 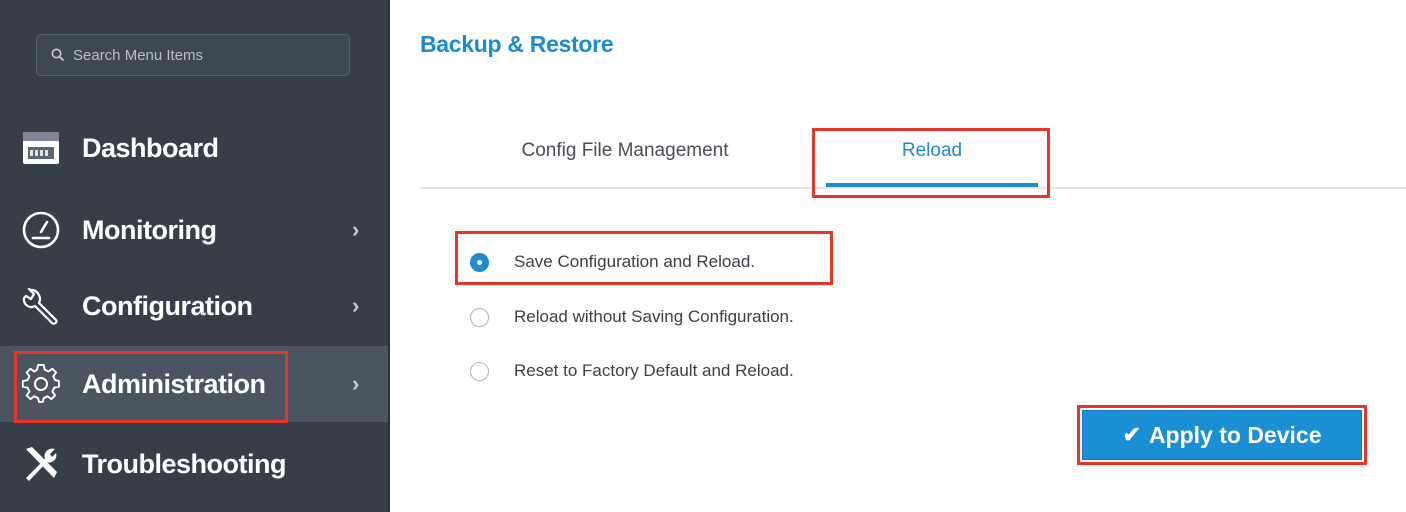 I want to click on sidebar-item-monitoring: Monitoring ›, so click(x=194, y=230).